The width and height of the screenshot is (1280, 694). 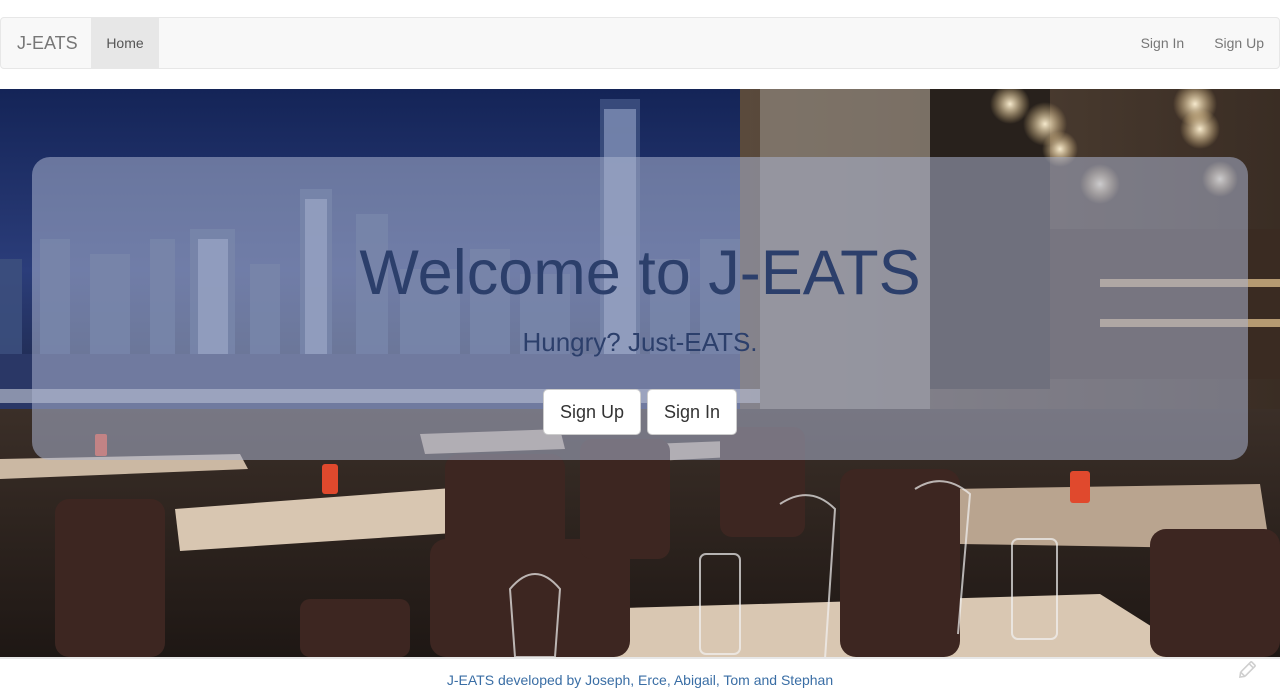 I want to click on hero-subtitle: Hungry? Just-EATS., so click(x=640, y=342).